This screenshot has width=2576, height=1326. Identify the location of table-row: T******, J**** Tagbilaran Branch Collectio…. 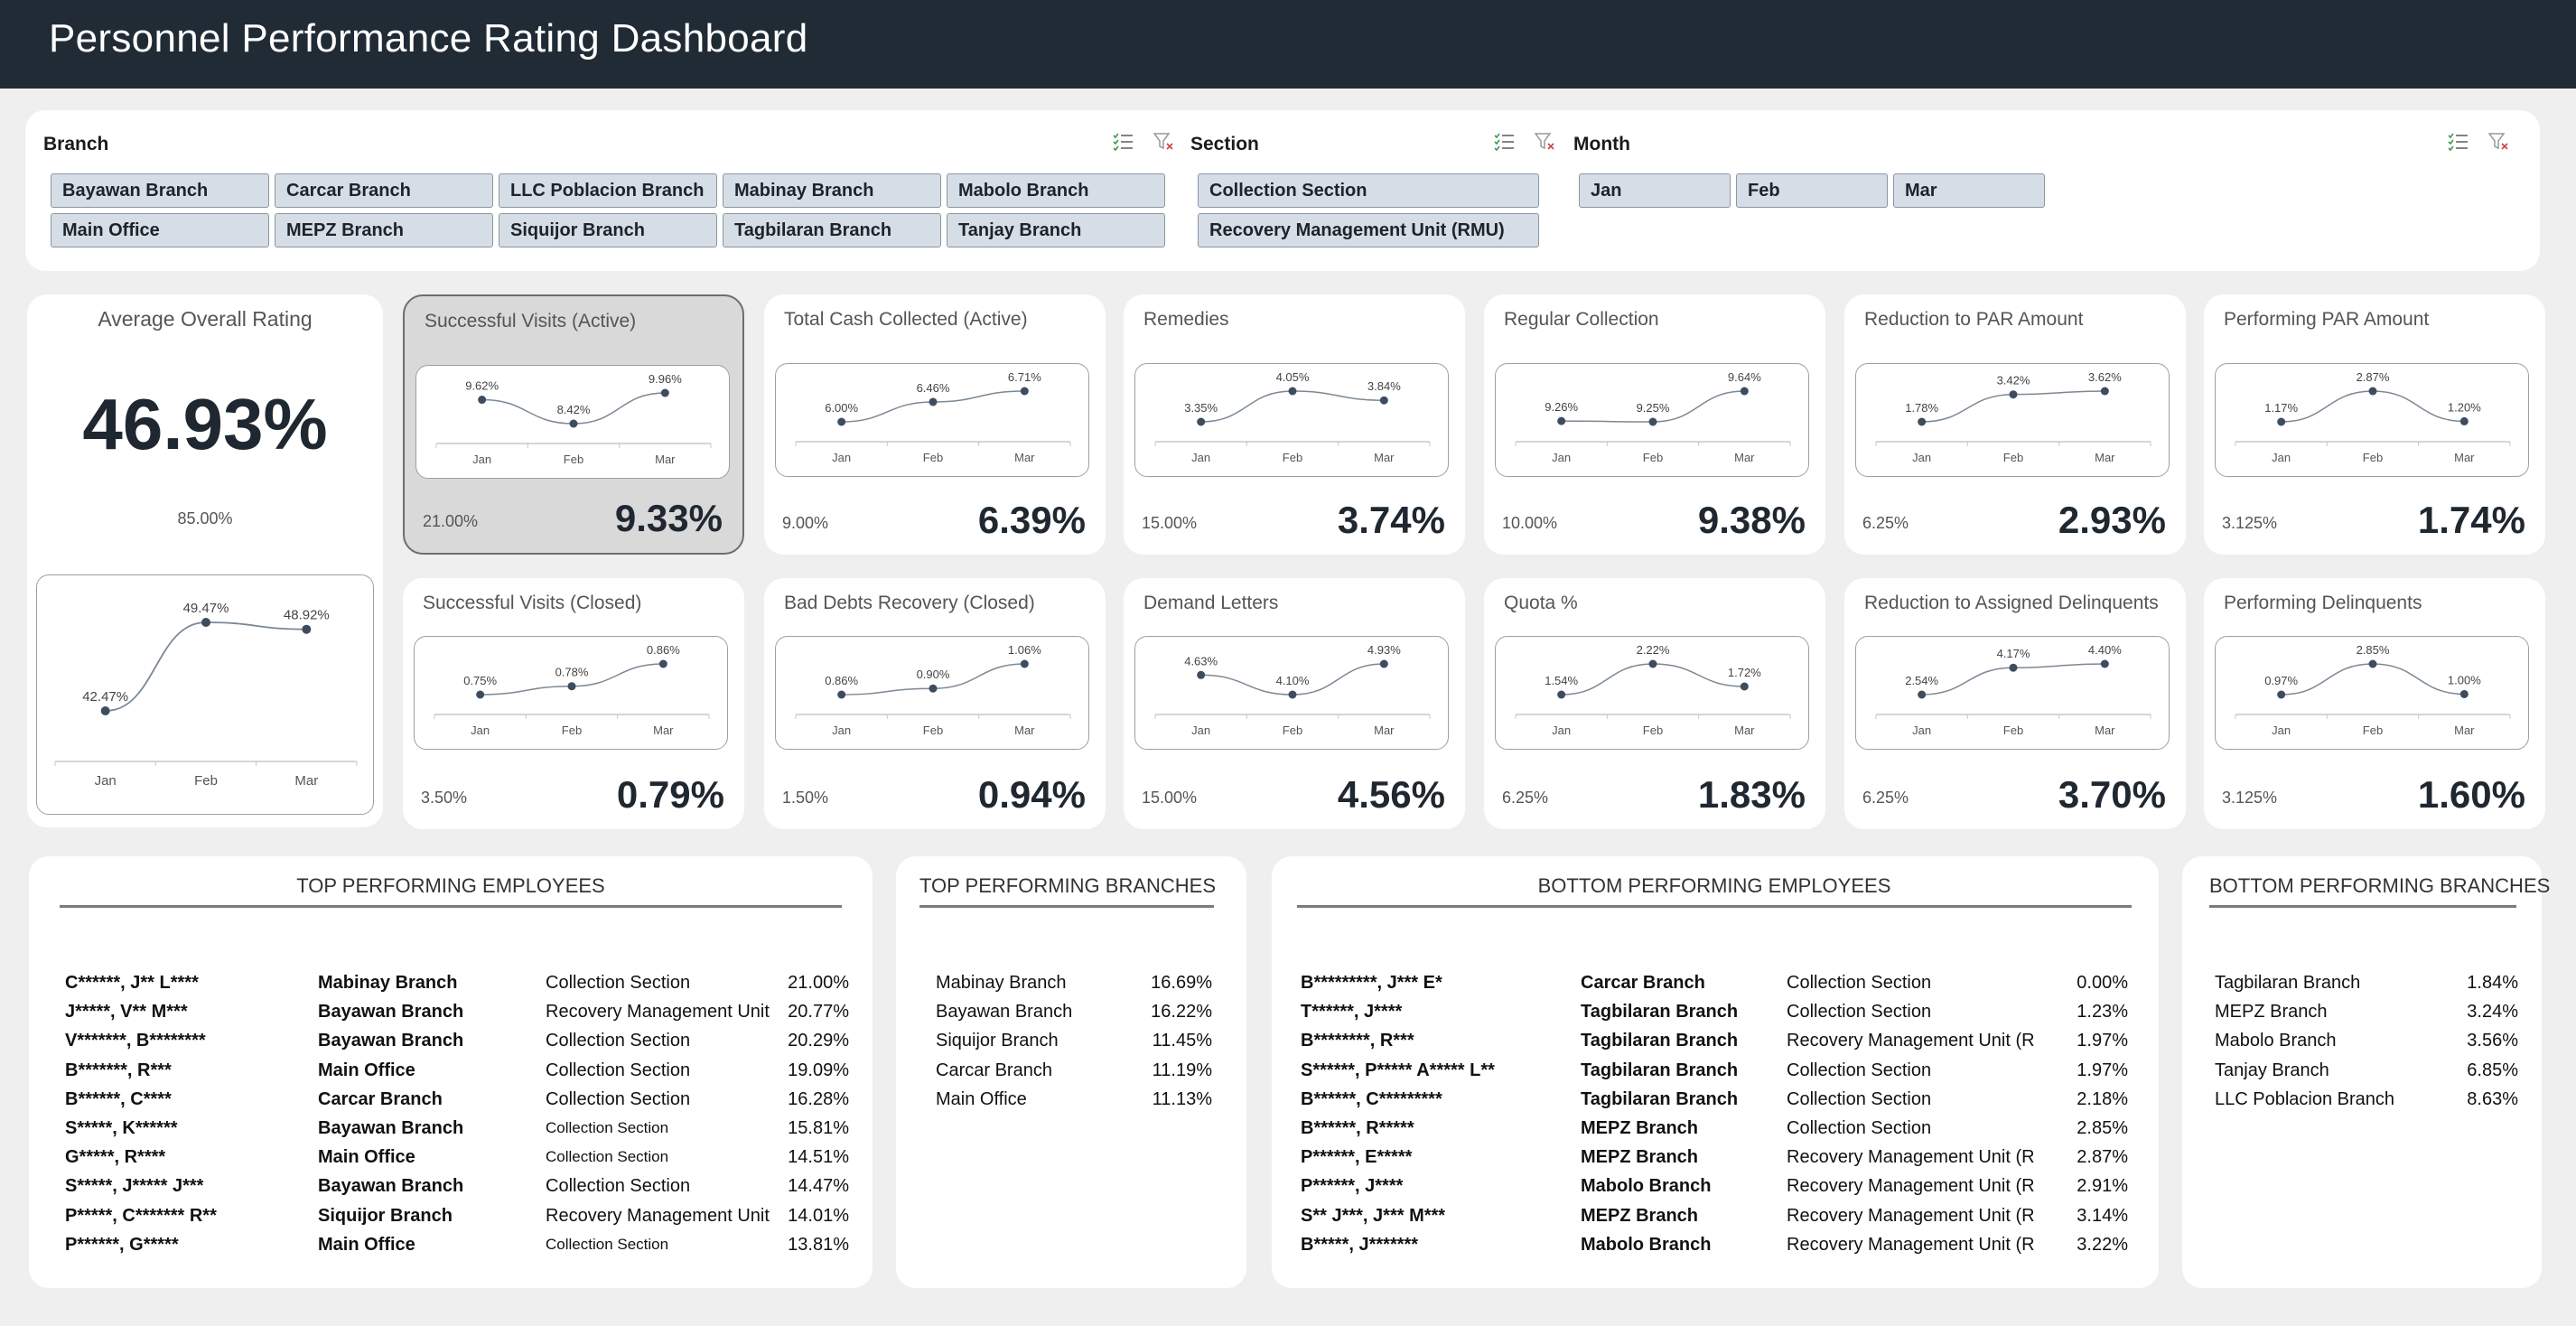
(1714, 1011).